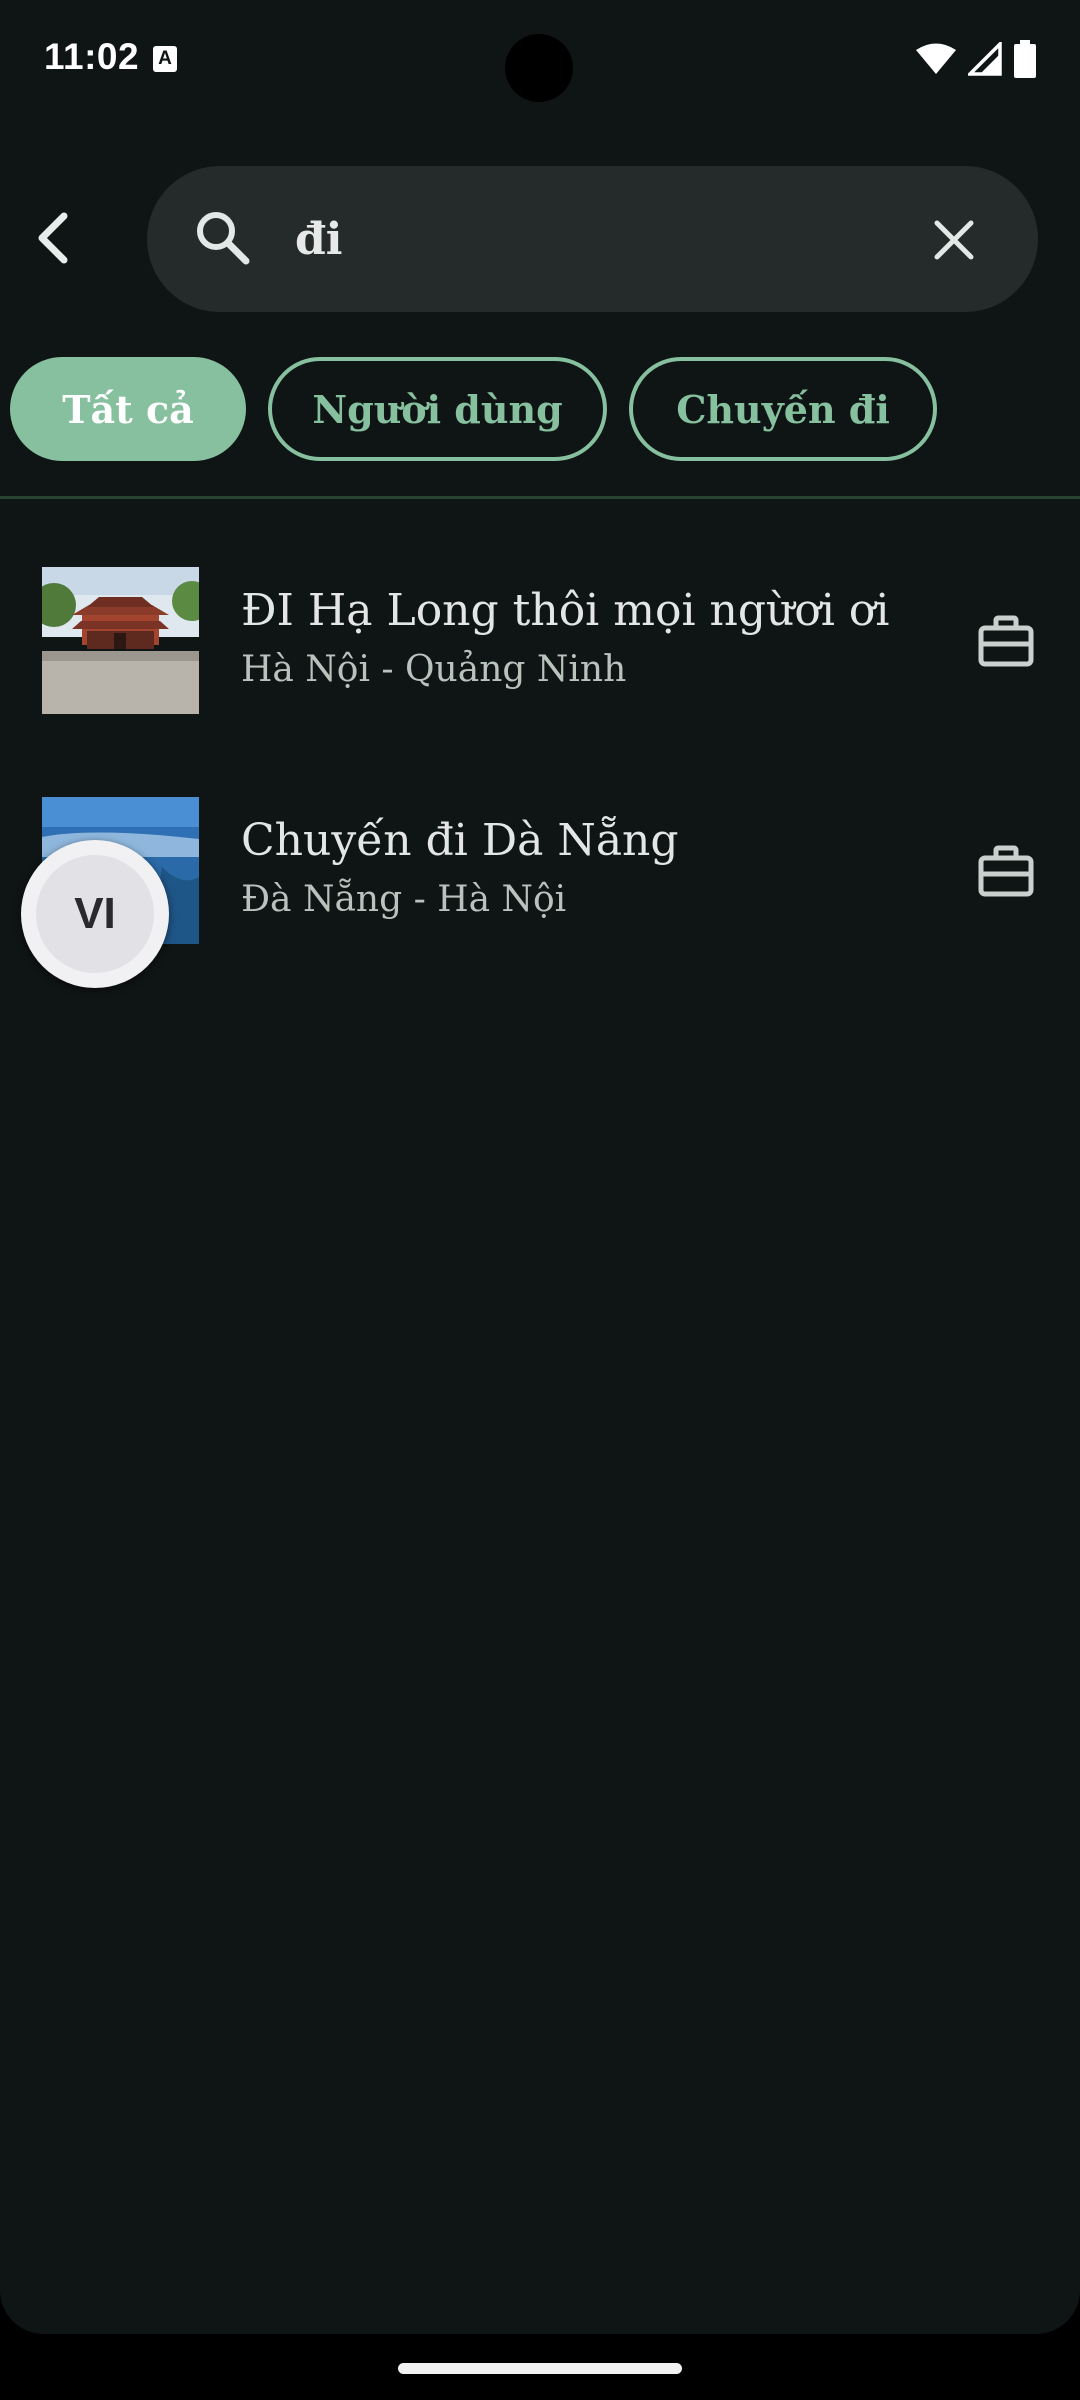 This screenshot has height=2400, width=1080. I want to click on divider, so click(540, 497).